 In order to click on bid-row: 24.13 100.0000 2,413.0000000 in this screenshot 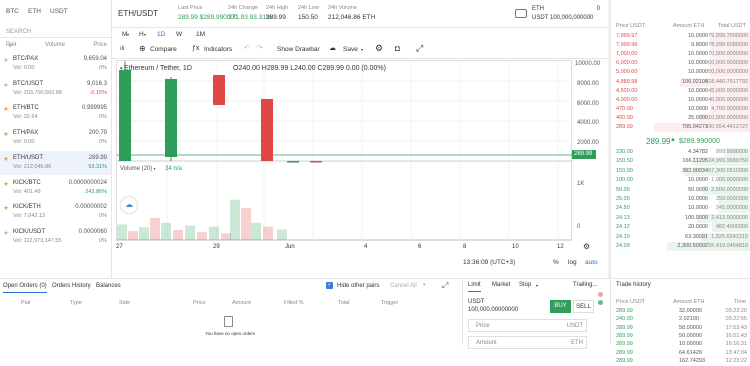, I will do `click(680, 218)`.